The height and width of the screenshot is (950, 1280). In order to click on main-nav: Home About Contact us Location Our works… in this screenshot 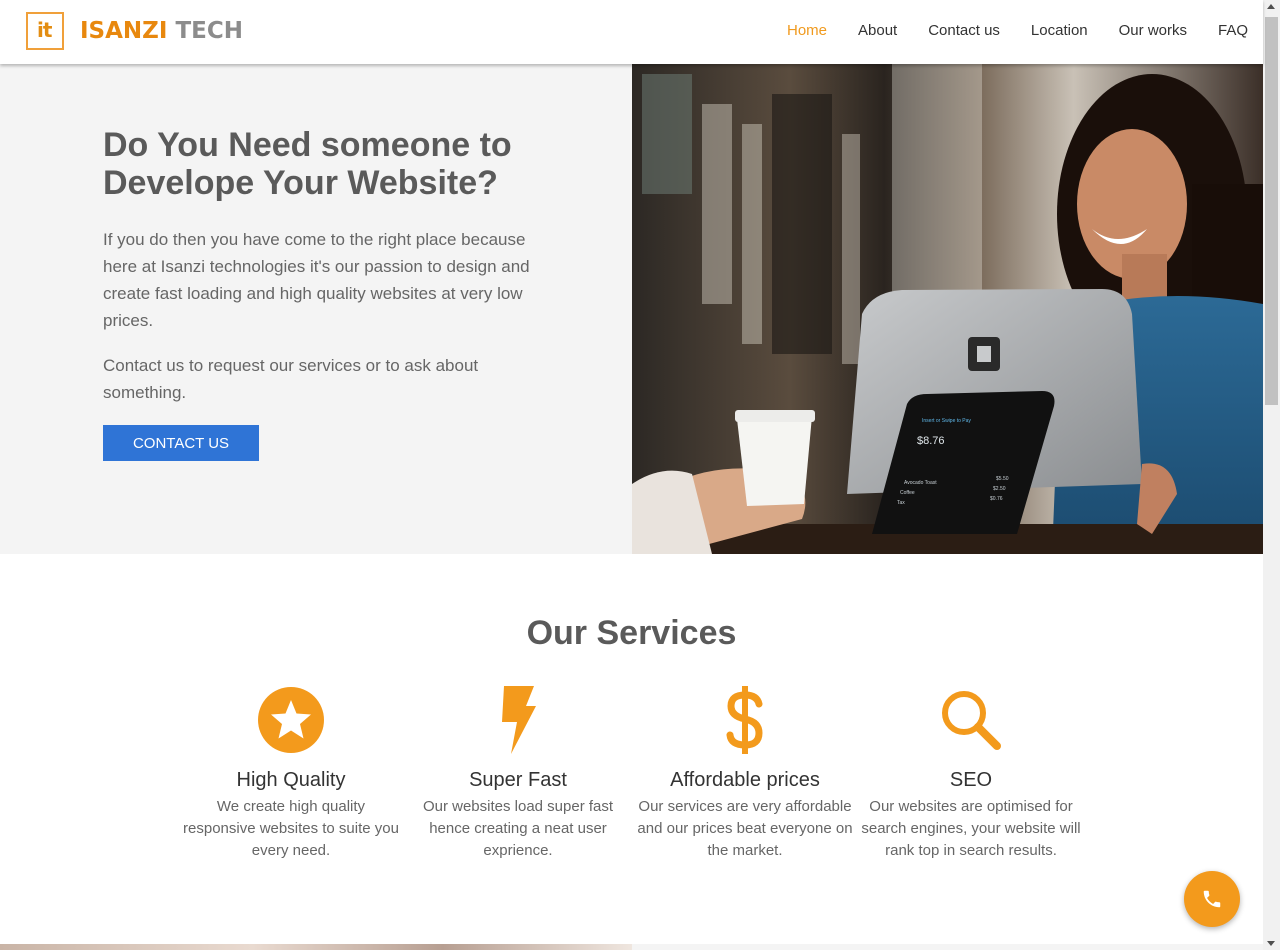, I will do `click(1002, 30)`.